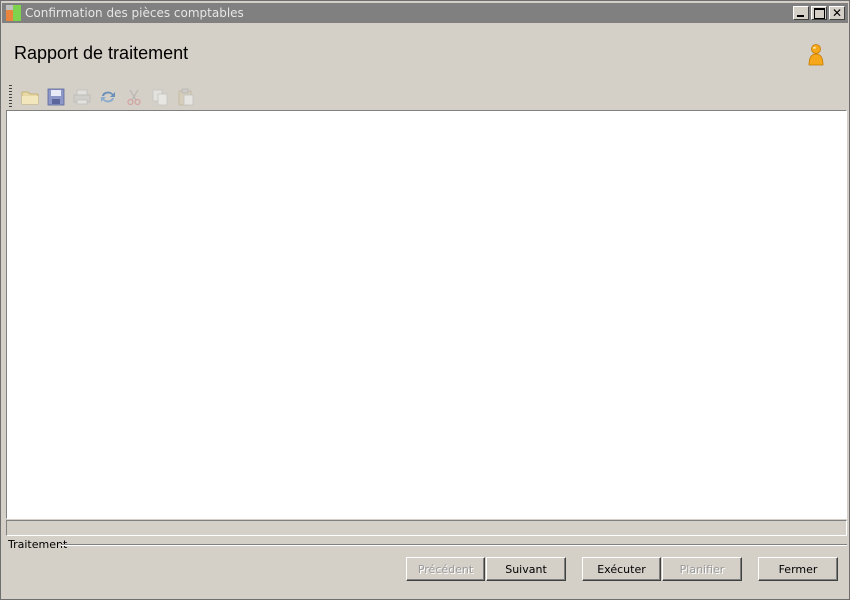 Image resolution: width=850 pixels, height=600 pixels. What do you see at coordinates (798, 569) in the screenshot?
I see `close-button: Fermer` at bounding box center [798, 569].